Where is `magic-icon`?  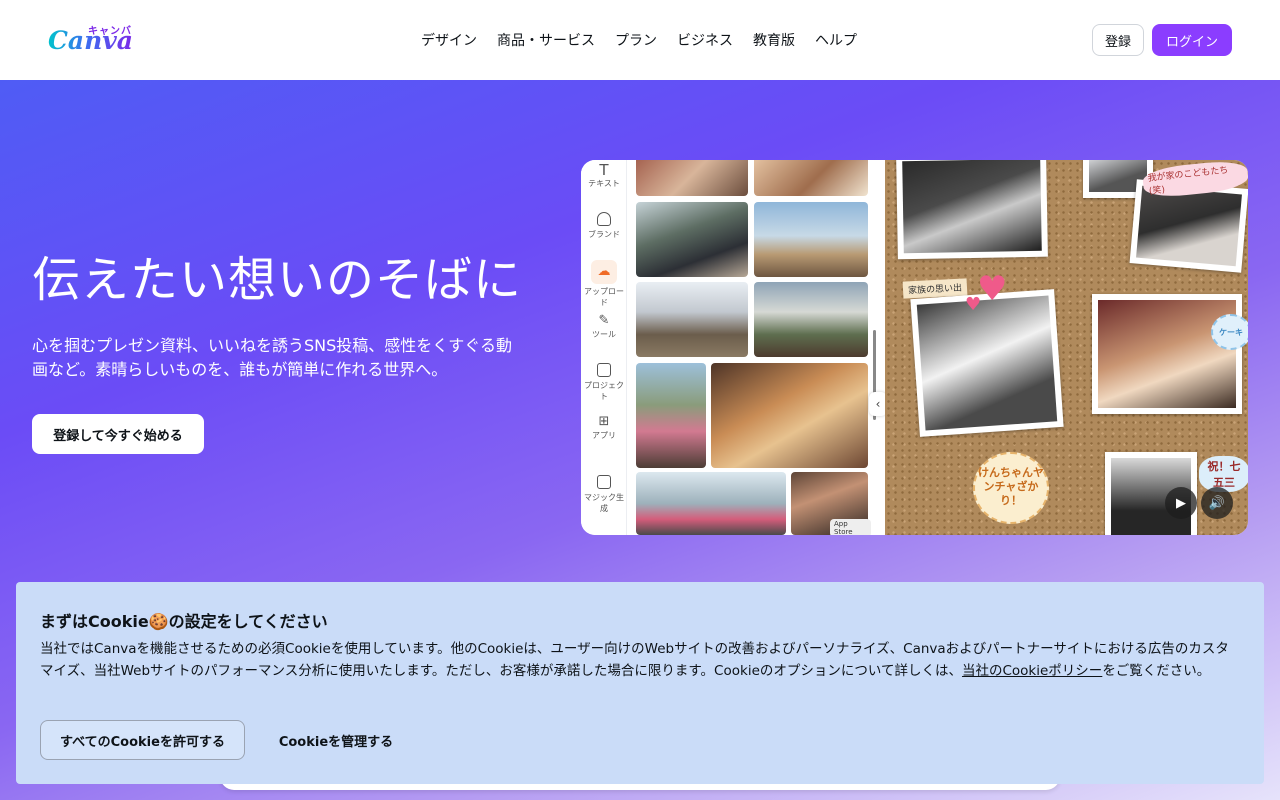 magic-icon is located at coordinates (604, 482).